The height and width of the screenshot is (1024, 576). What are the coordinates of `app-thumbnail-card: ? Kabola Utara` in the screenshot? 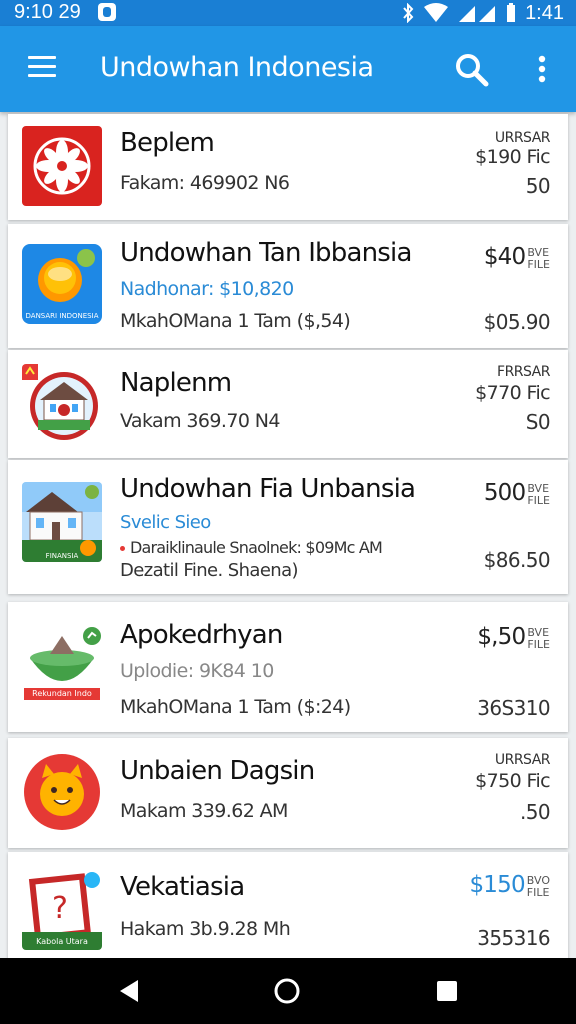 It's located at (62, 910).